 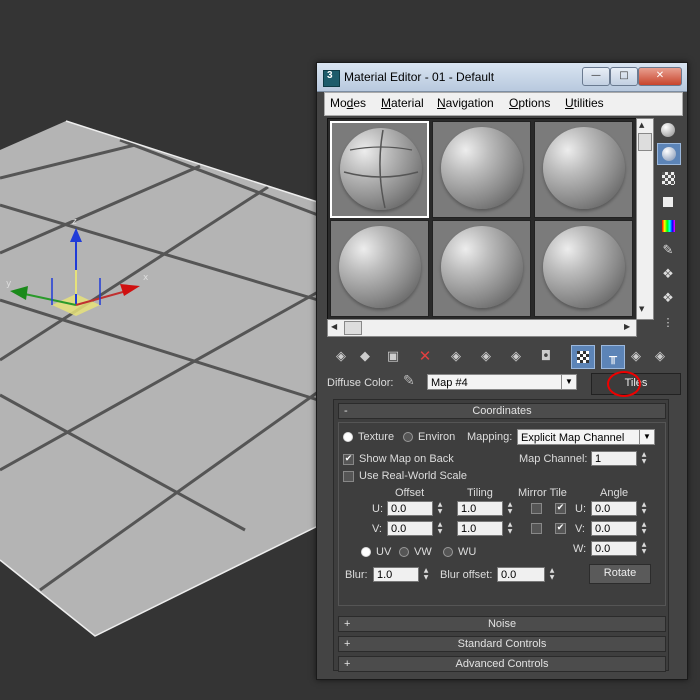 What do you see at coordinates (410, 508) in the screenshot?
I see `u-offset-spinner: 0.0` at bounding box center [410, 508].